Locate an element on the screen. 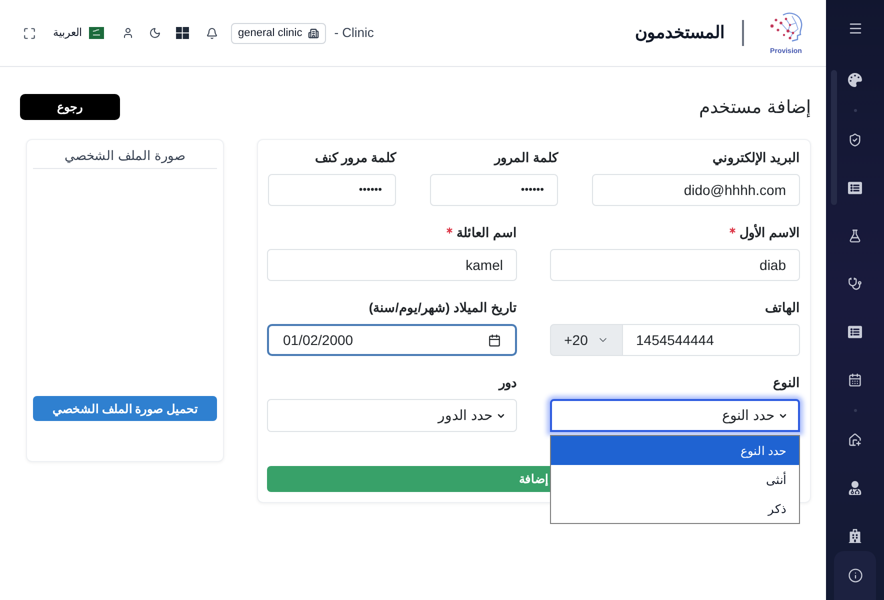 This screenshot has height=600, width=884. field-label: كلمة المرور is located at coordinates (526, 158).